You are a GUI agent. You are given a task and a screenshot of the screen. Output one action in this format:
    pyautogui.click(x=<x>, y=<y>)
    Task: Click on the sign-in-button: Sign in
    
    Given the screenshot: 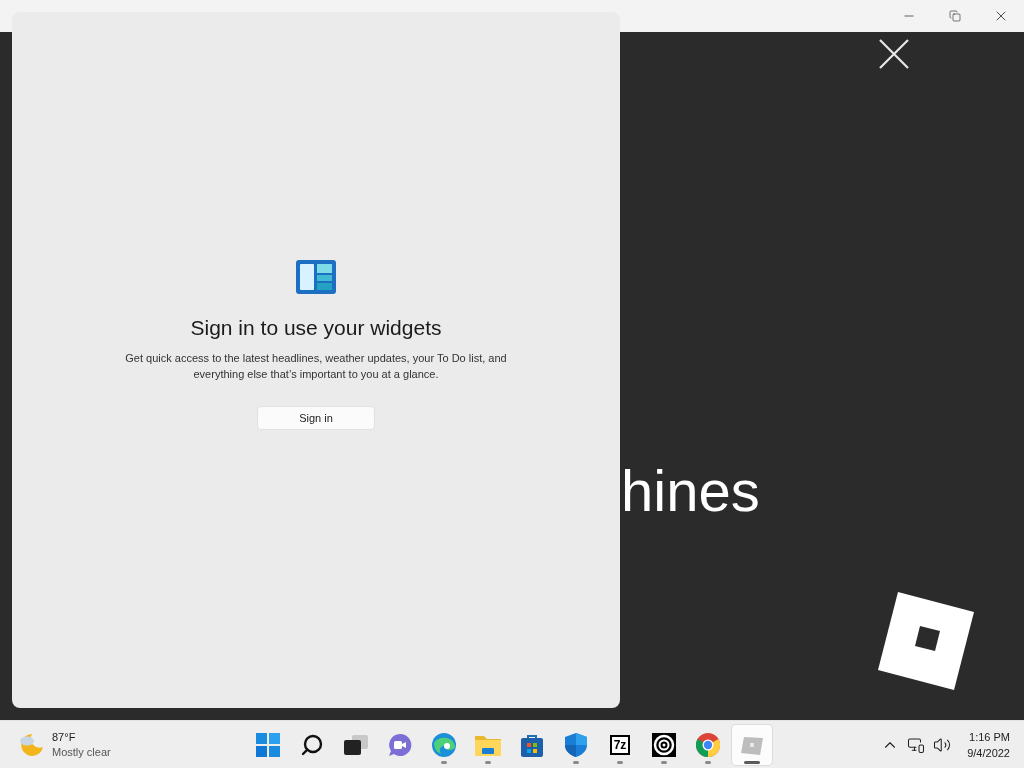 What is the action you would take?
    pyautogui.click(x=316, y=418)
    